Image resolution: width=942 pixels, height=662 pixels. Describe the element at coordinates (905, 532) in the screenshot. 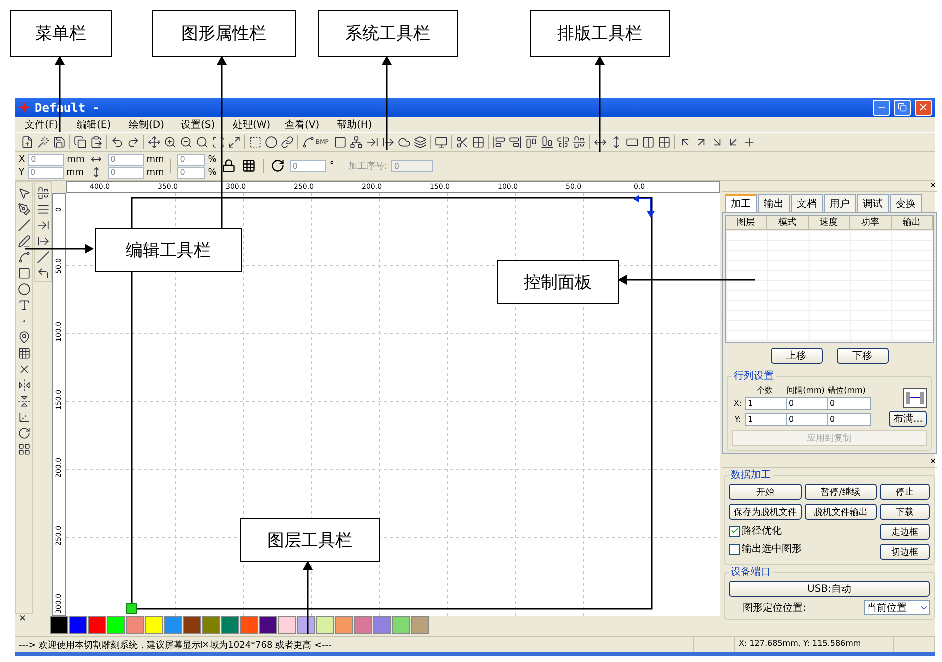

I see `frame-button: 走边框` at that location.